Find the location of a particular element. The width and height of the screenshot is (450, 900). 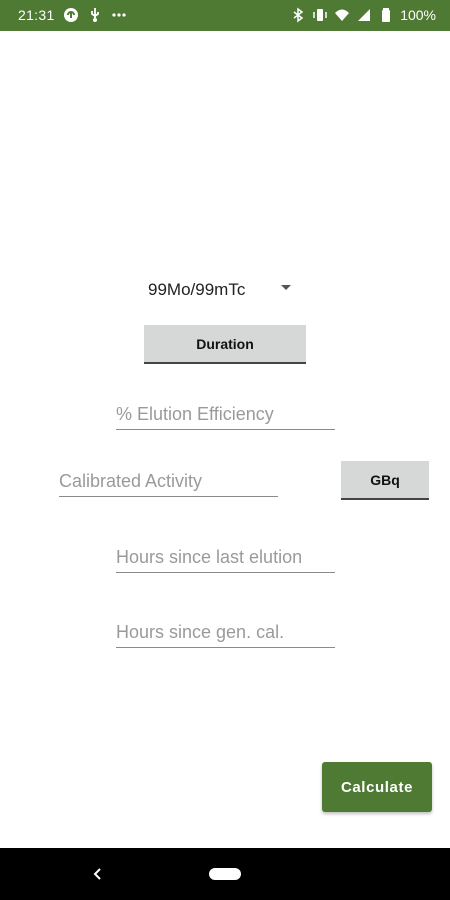

elution-efficiency-input is located at coordinates (225, 414).